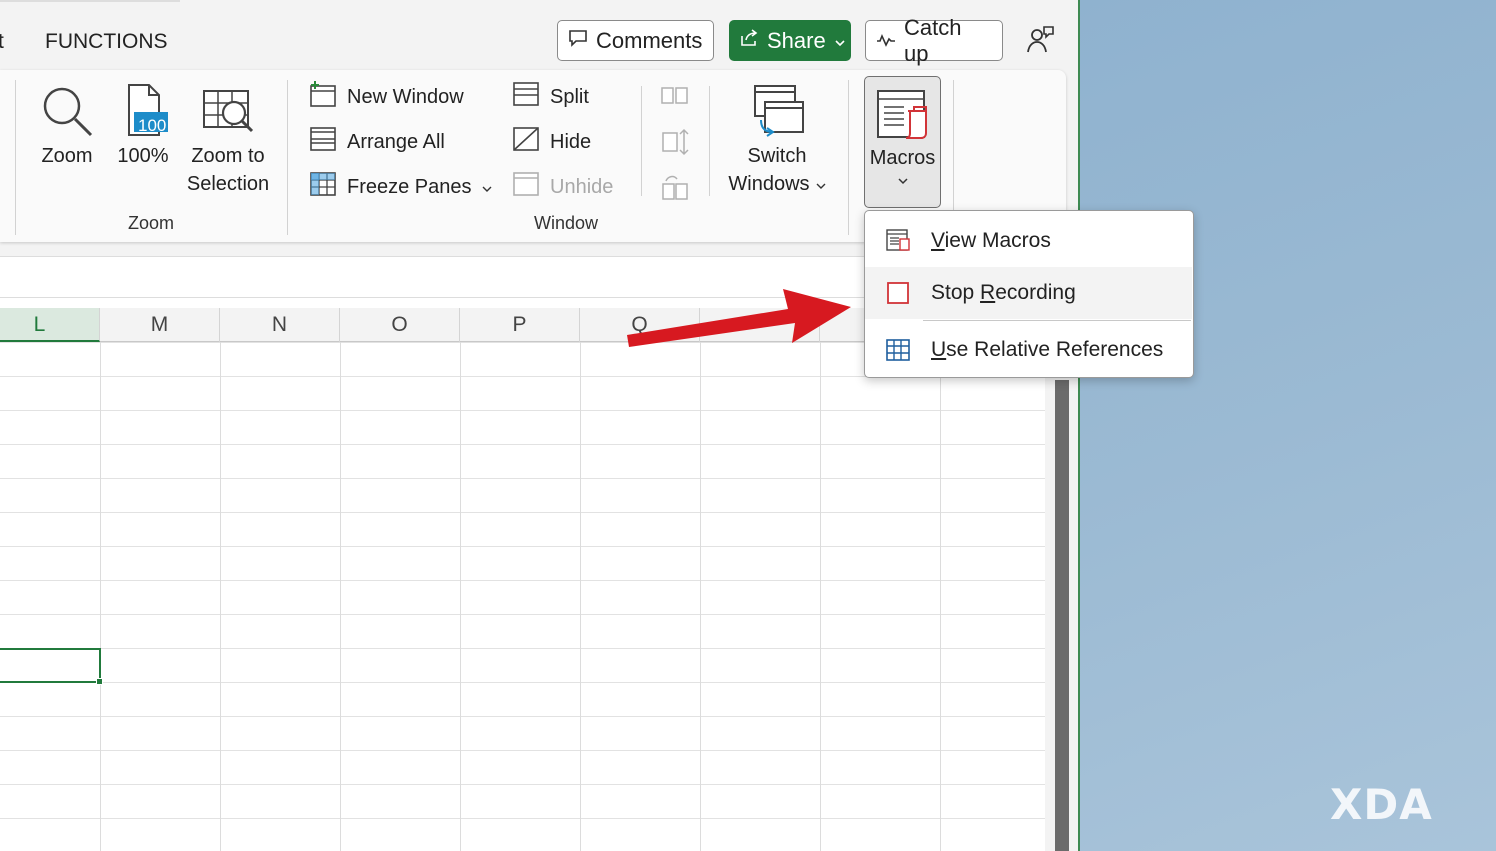  I want to click on switch-windows-label-2: Windows, so click(768, 184).